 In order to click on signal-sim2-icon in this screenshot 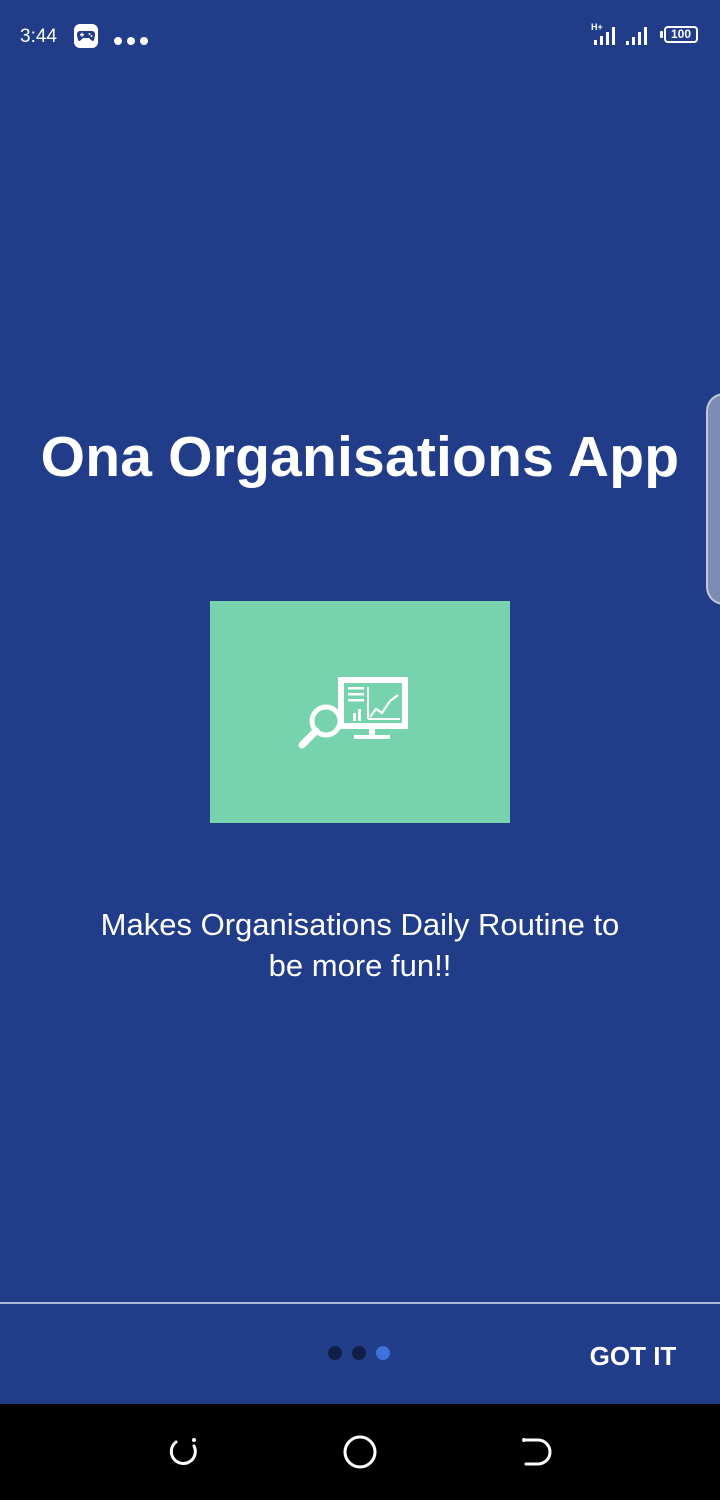, I will do `click(636, 36)`.